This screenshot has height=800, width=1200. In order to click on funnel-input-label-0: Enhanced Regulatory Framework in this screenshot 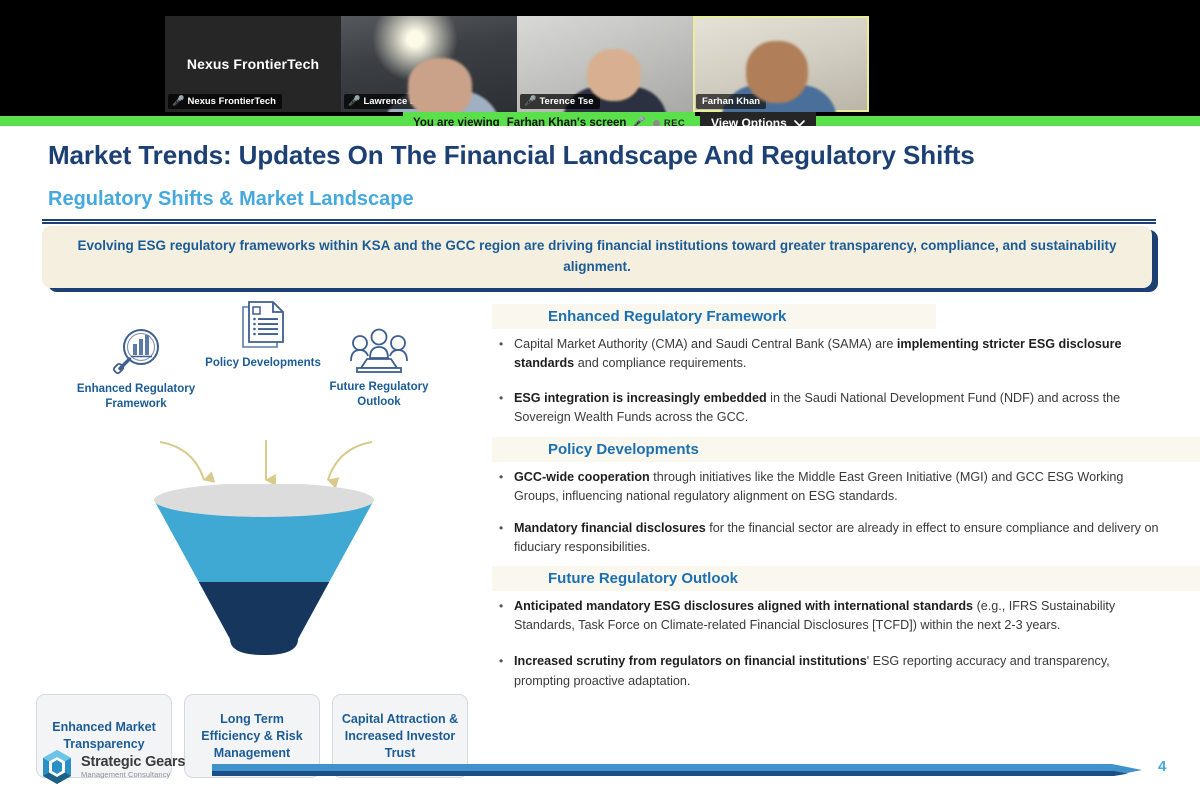, I will do `click(136, 397)`.